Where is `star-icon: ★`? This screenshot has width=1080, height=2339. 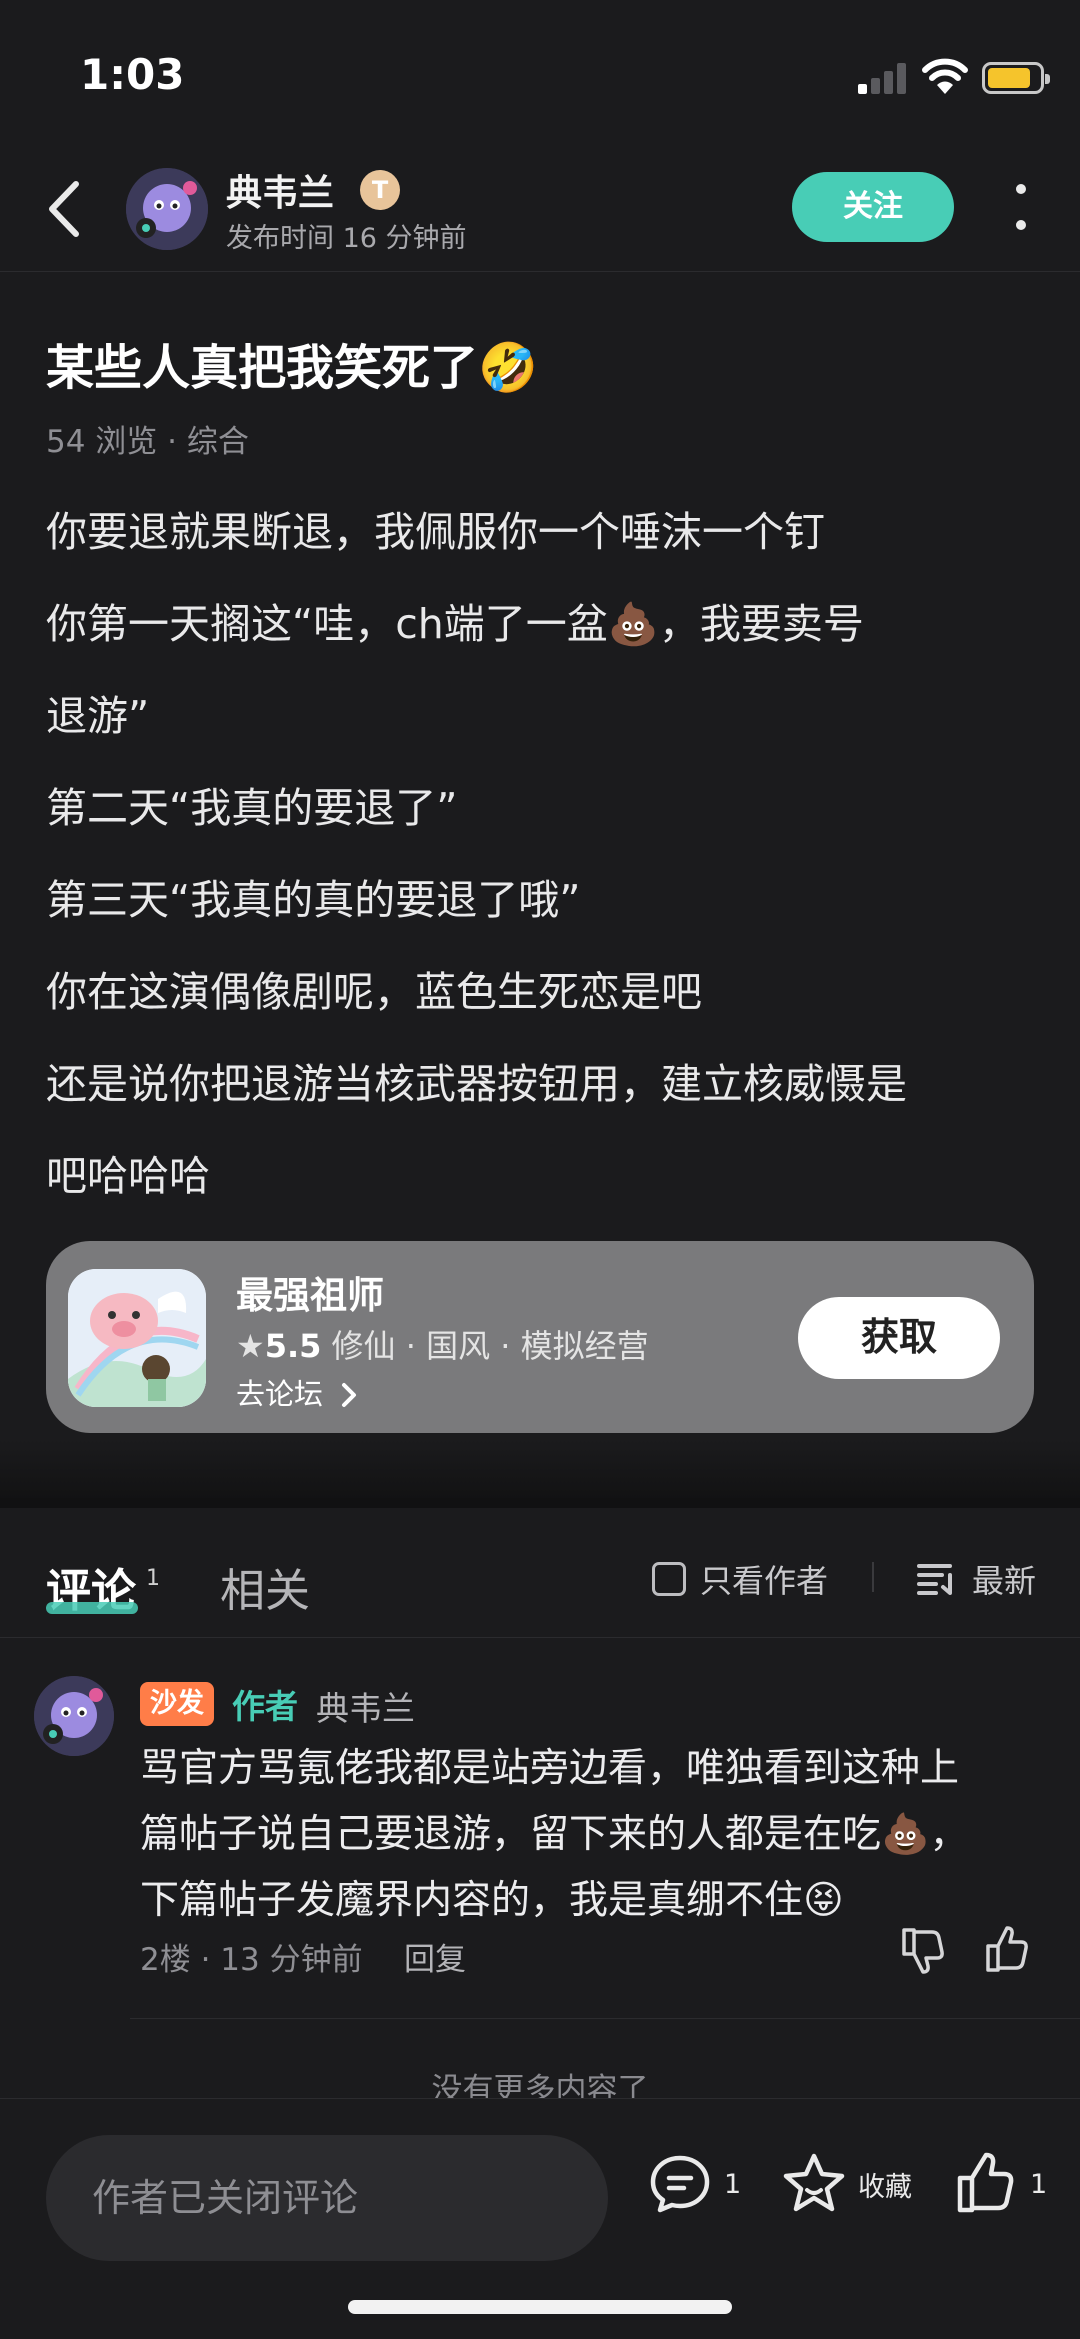 star-icon: ★ is located at coordinates (250, 1346).